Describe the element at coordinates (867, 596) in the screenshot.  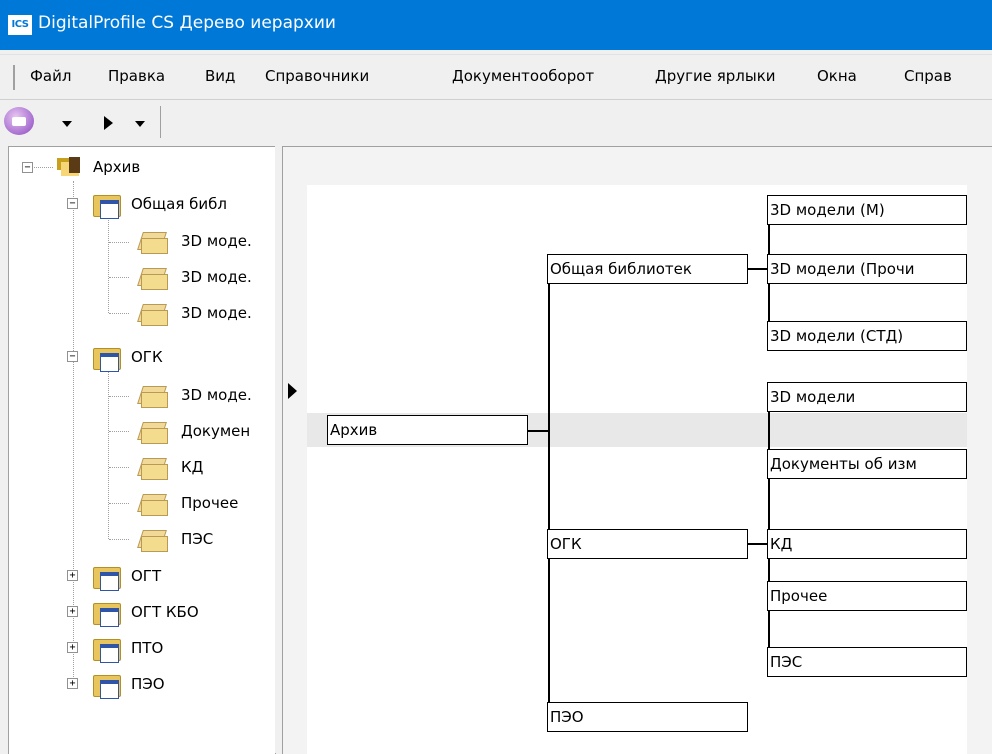
I see `diagram-node-child: Прочее` at that location.